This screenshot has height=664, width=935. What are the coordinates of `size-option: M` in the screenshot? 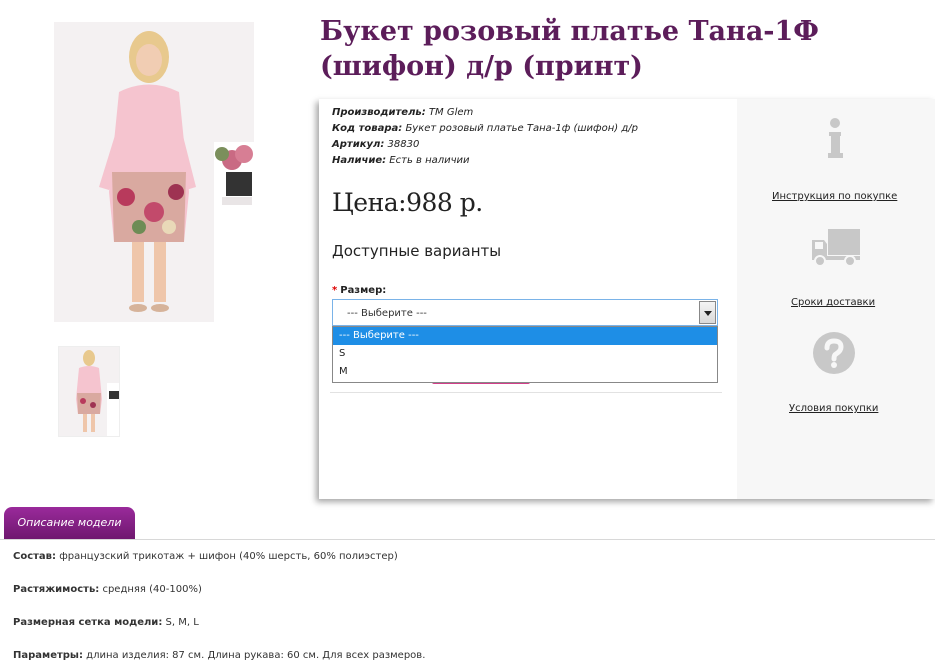 It's located at (525, 372).